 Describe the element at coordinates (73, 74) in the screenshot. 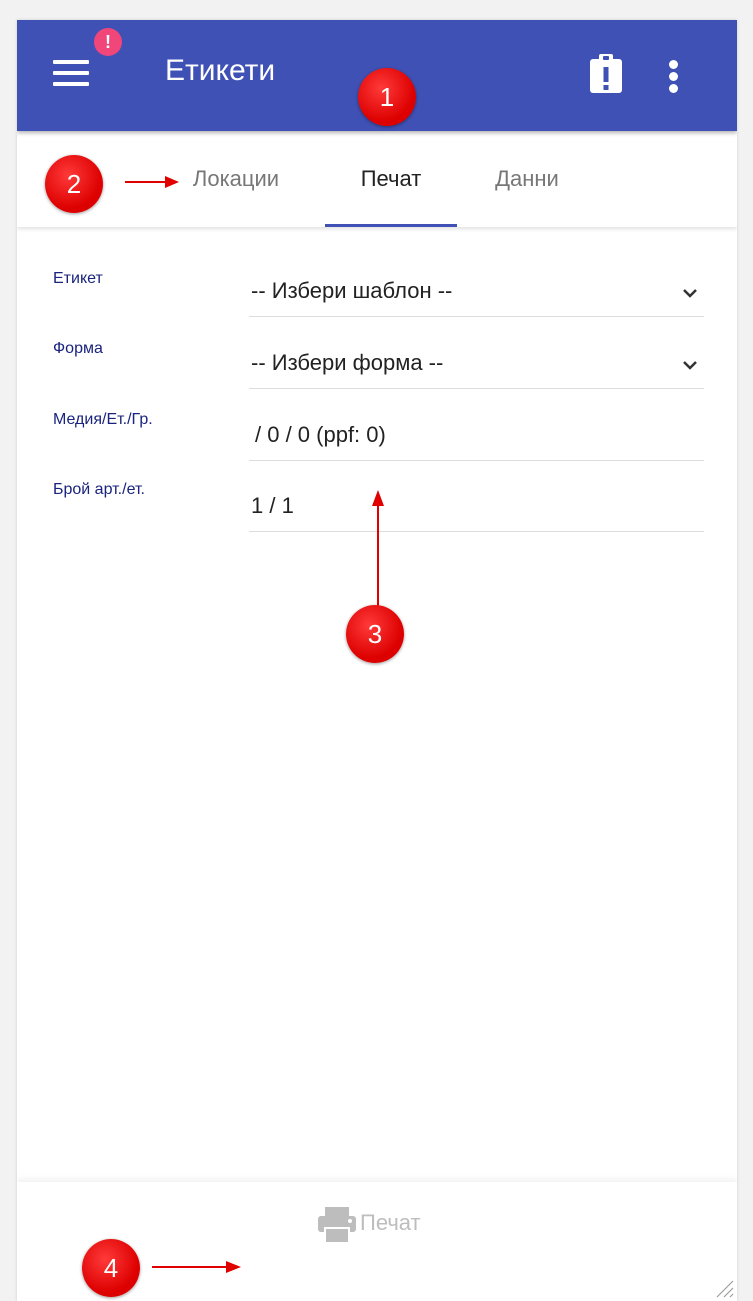

I see `menu-button` at that location.